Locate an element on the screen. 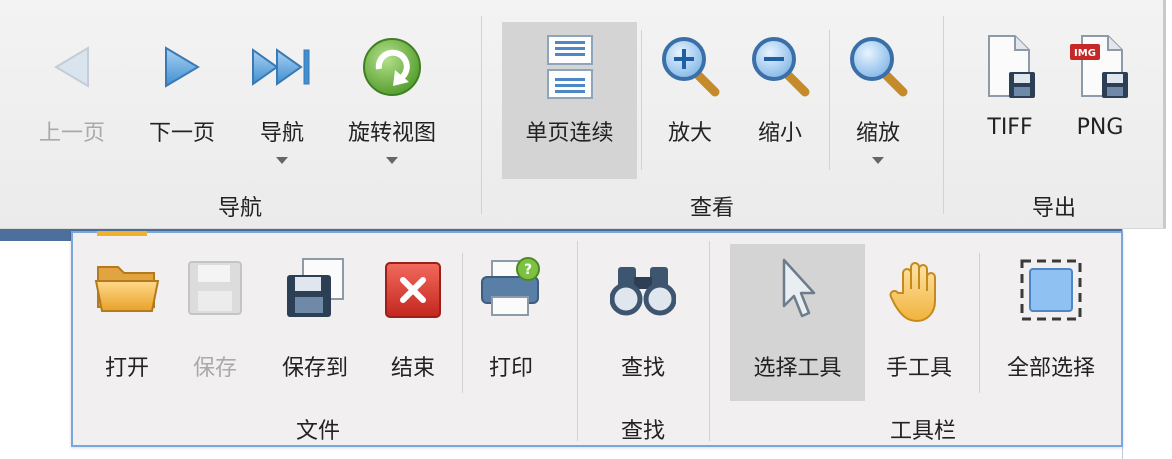 This screenshot has width=1172, height=459. active-indicator is located at coordinates (122, 233).